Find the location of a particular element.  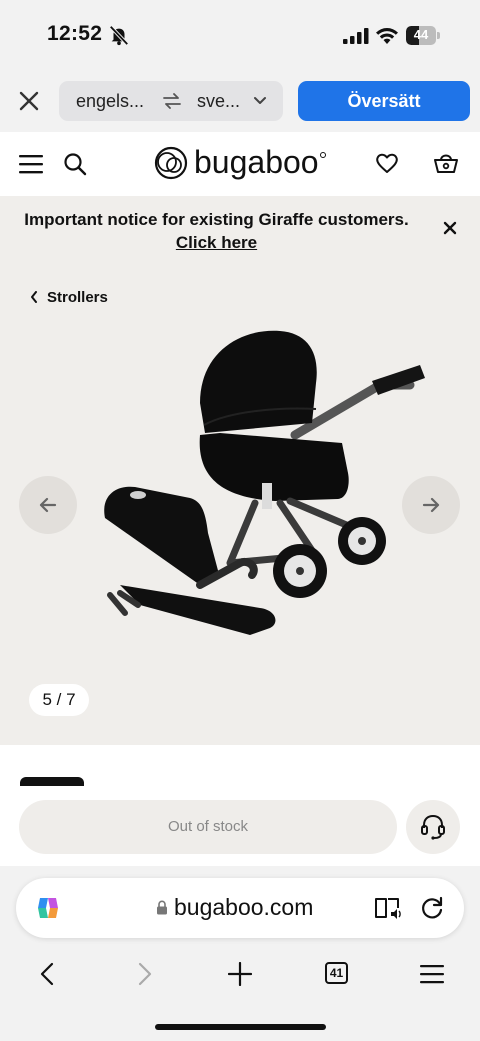

next-image-button is located at coordinates (431, 505).